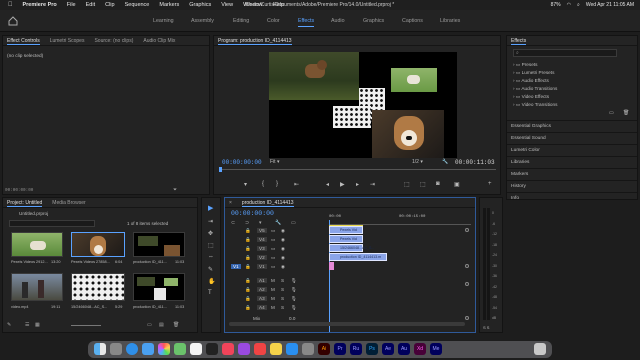 The width and height of the screenshot is (640, 360). What do you see at coordinates (210, 293) in the screenshot?
I see `type-tool-icon: T` at bounding box center [210, 293].